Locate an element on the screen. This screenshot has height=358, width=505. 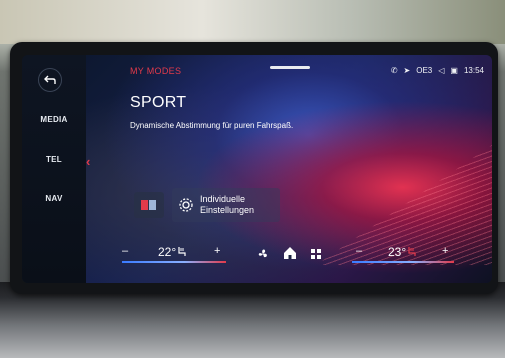
gear-icon is located at coordinates (186, 205).